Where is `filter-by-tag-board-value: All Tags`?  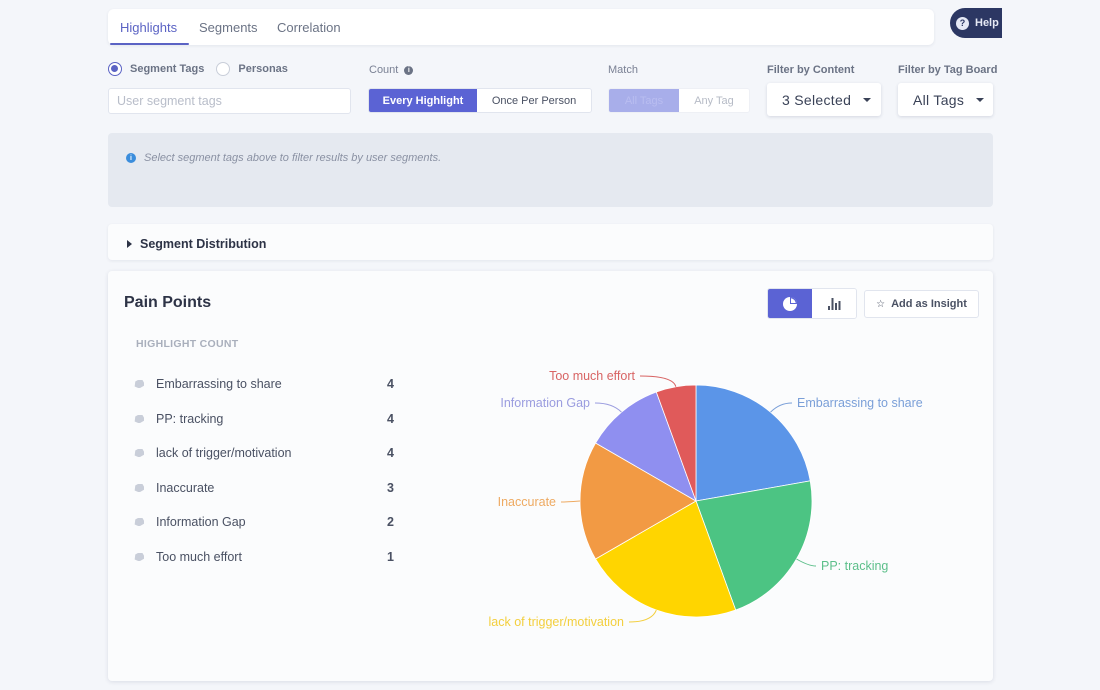
filter-by-tag-board-value: All Tags is located at coordinates (939, 99).